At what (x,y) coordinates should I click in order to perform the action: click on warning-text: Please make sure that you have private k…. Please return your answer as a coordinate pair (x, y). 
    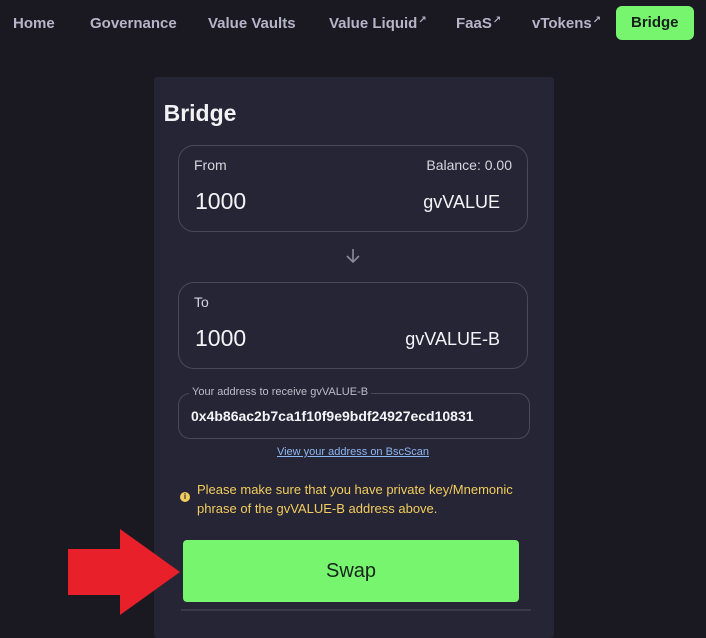
    Looking at the image, I should click on (355, 499).